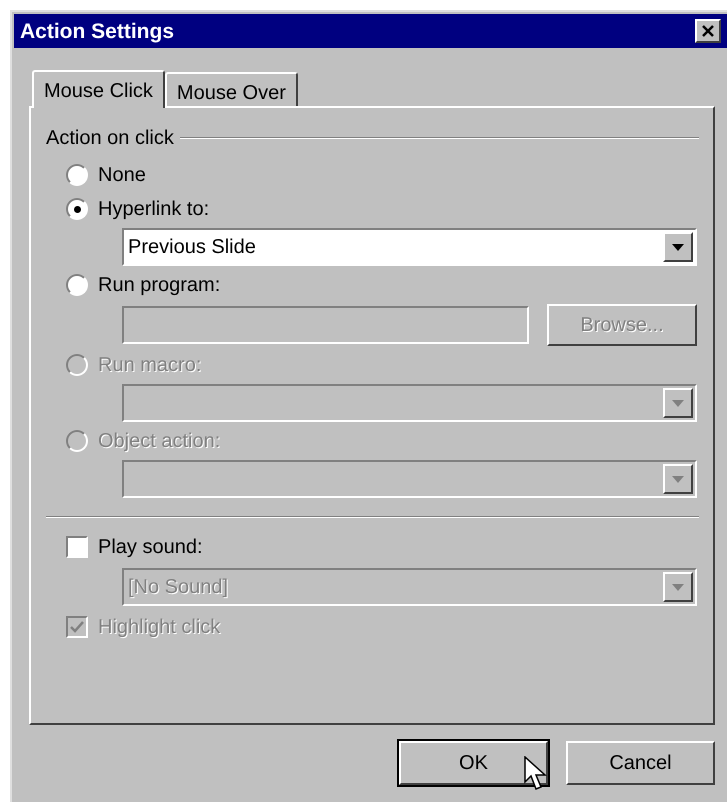 The width and height of the screenshot is (727, 802). Describe the element at coordinates (409, 247) in the screenshot. I see `dropdown-field: Previous Slide` at that location.